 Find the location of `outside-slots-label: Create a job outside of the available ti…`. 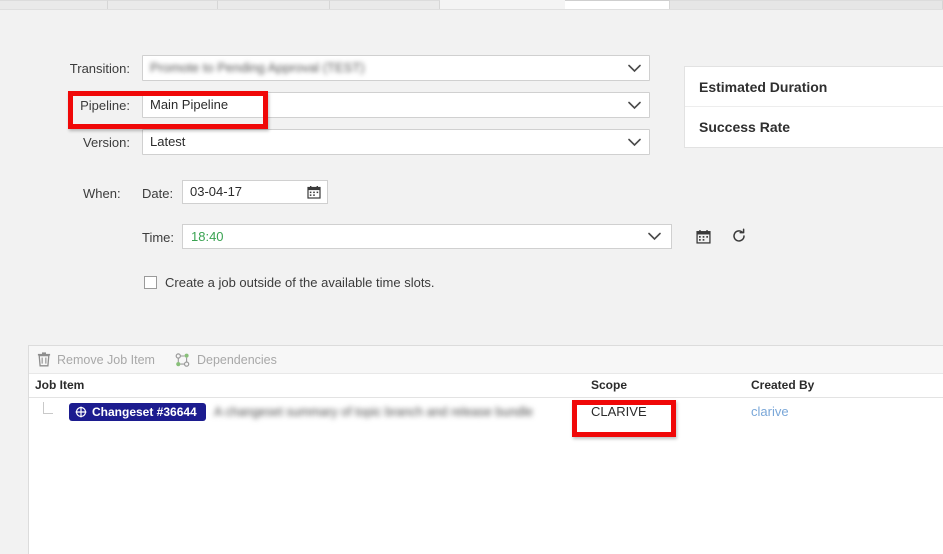

outside-slots-label: Create a job outside of the available ti… is located at coordinates (300, 282).